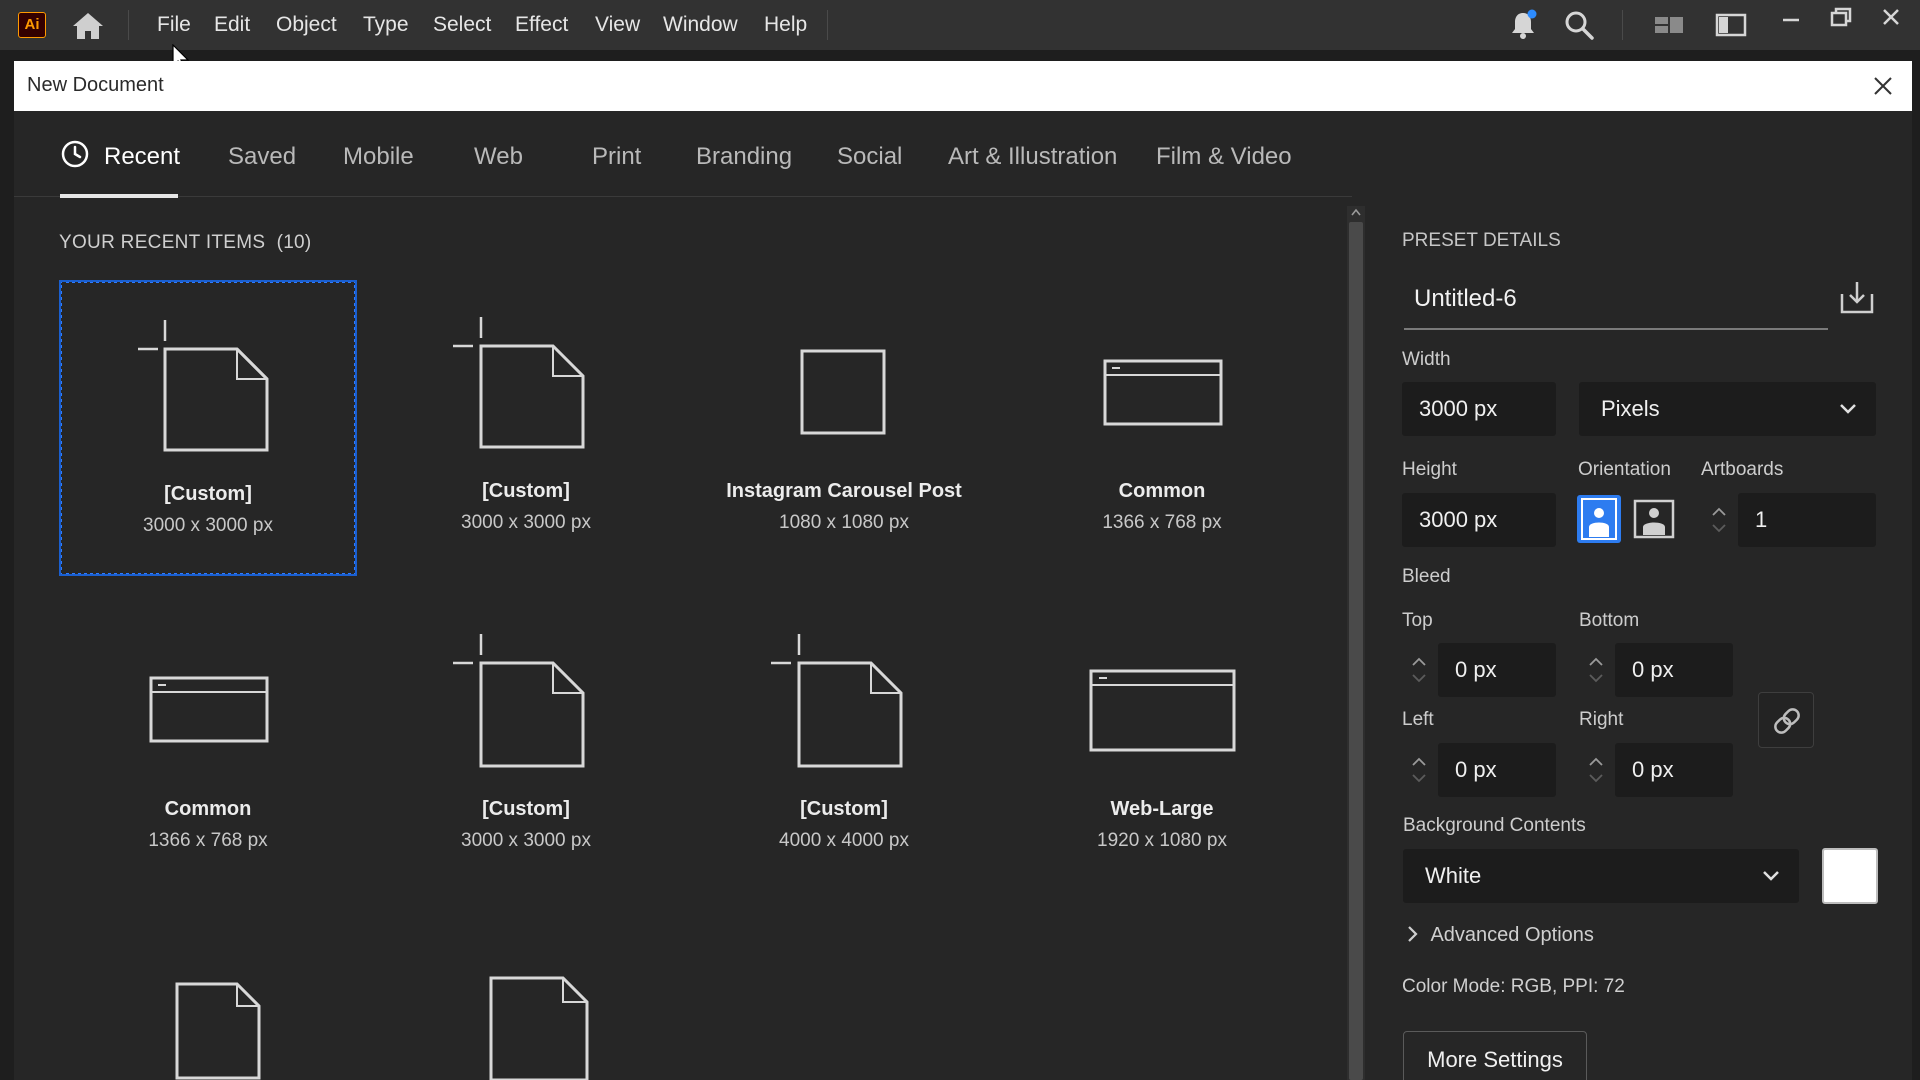  What do you see at coordinates (1616, 304) in the screenshot?
I see `document-name-input: Untitled-6` at bounding box center [1616, 304].